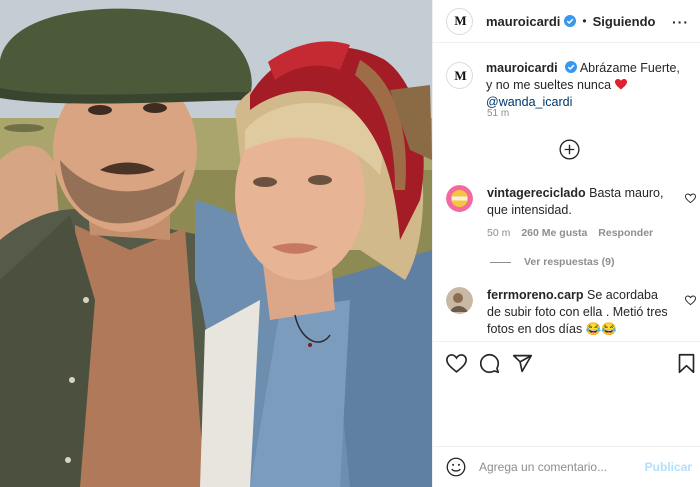  Describe the element at coordinates (620, 84) in the screenshot. I see `red-heart-emoji-icon` at that location.